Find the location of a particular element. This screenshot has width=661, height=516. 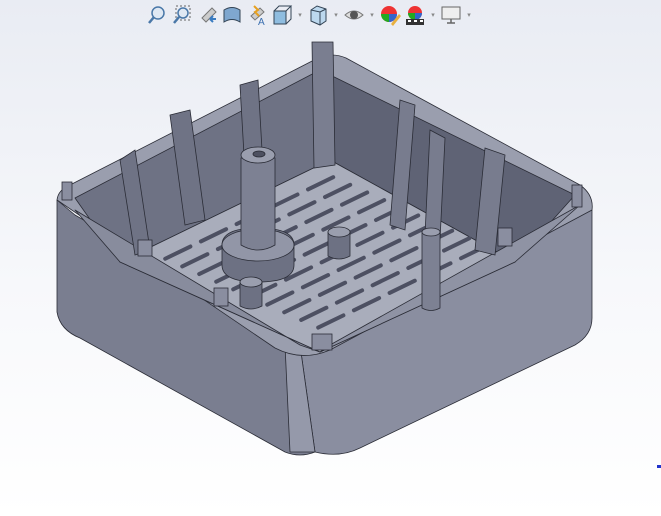

display-style-button is located at coordinates (318, 15).